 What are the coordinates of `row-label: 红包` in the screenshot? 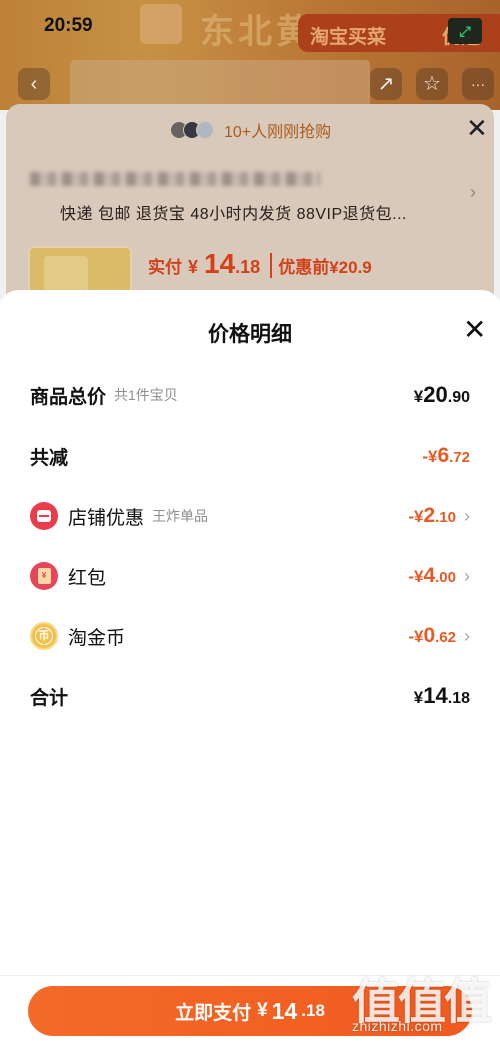 It's located at (87, 578).